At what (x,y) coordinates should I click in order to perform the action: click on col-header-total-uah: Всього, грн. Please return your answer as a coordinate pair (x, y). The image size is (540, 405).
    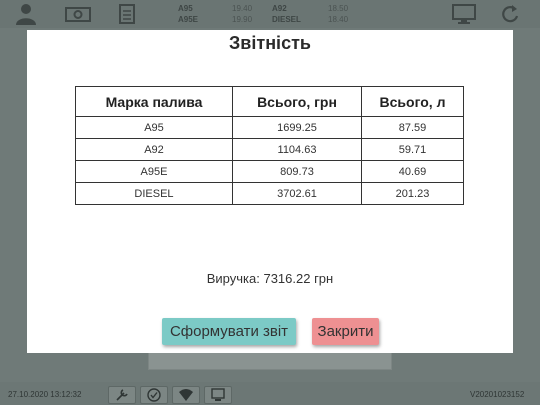
    Looking at the image, I should click on (297, 101).